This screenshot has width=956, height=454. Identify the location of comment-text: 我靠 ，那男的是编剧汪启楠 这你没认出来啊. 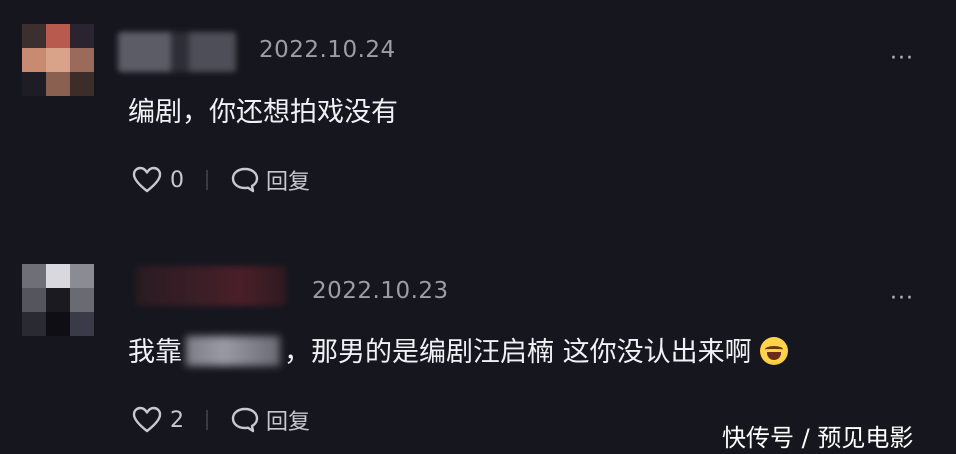
(458, 349).